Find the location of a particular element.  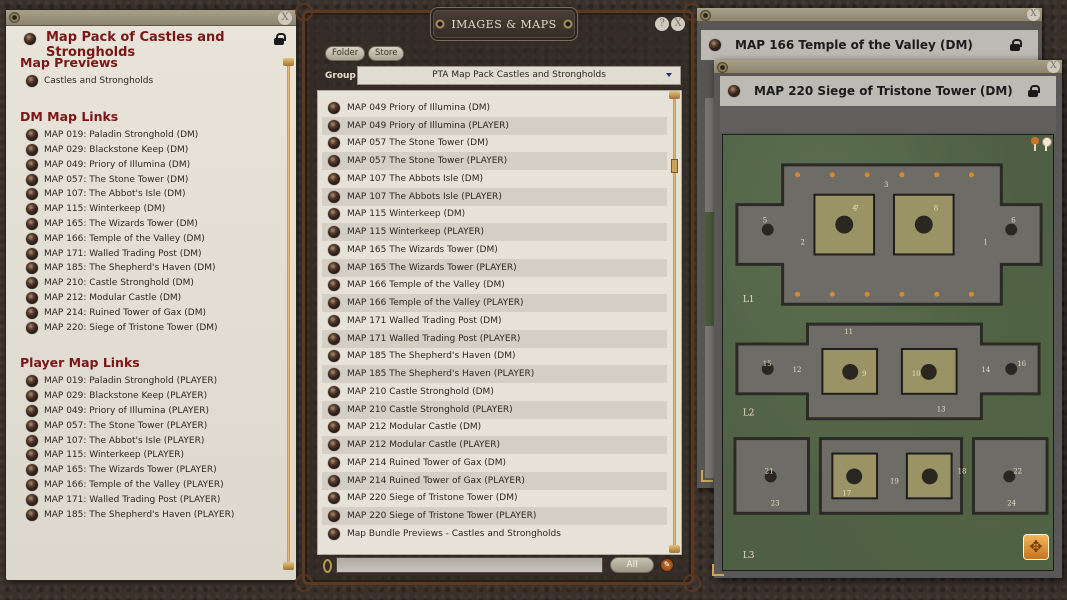

filter-ring-icon is located at coordinates (327, 566).